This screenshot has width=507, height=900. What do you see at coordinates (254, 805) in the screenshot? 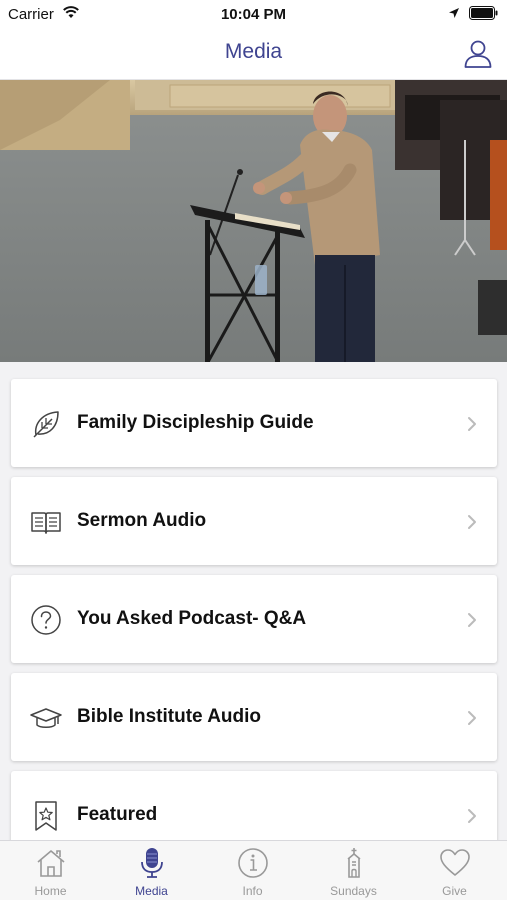
I see `menu-item-featured: Featured` at bounding box center [254, 805].